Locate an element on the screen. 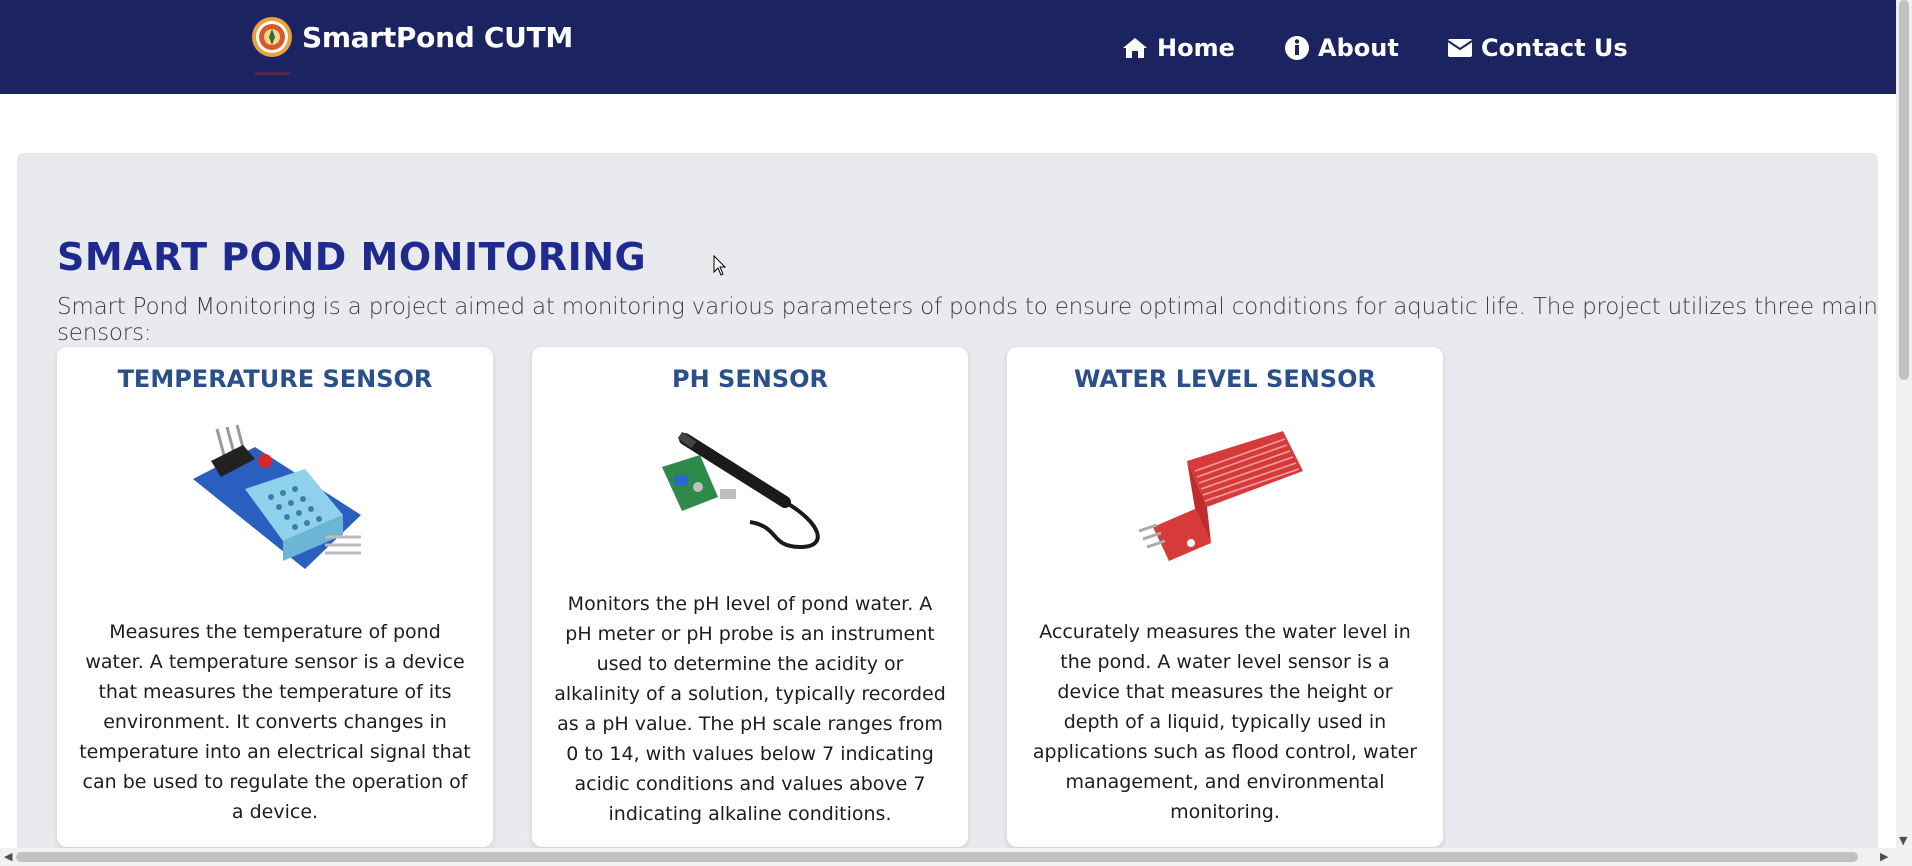  brand-link: SmartPond CUTM is located at coordinates (412, 37).